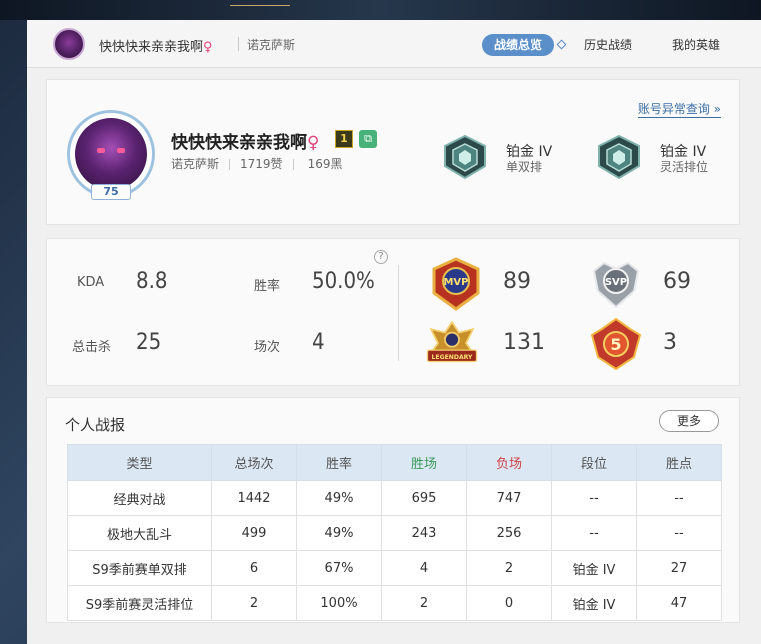 The width and height of the screenshot is (761, 644). I want to click on total-kills-value: 25, so click(149, 342).